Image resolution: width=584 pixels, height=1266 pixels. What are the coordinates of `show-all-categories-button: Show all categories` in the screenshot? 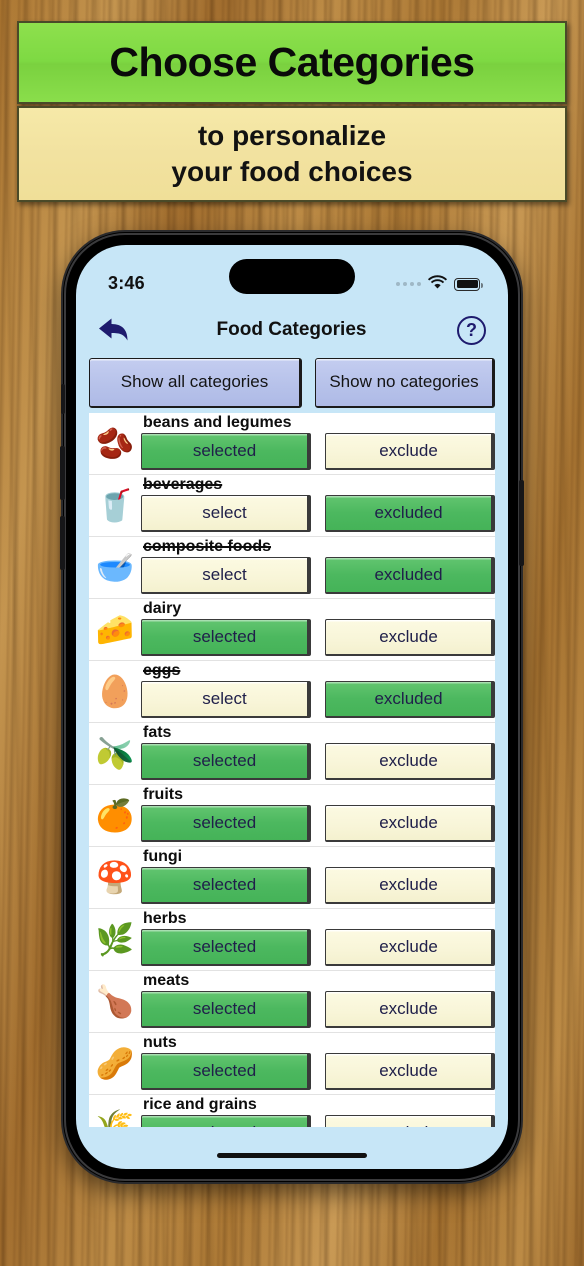 It's located at (195, 383).